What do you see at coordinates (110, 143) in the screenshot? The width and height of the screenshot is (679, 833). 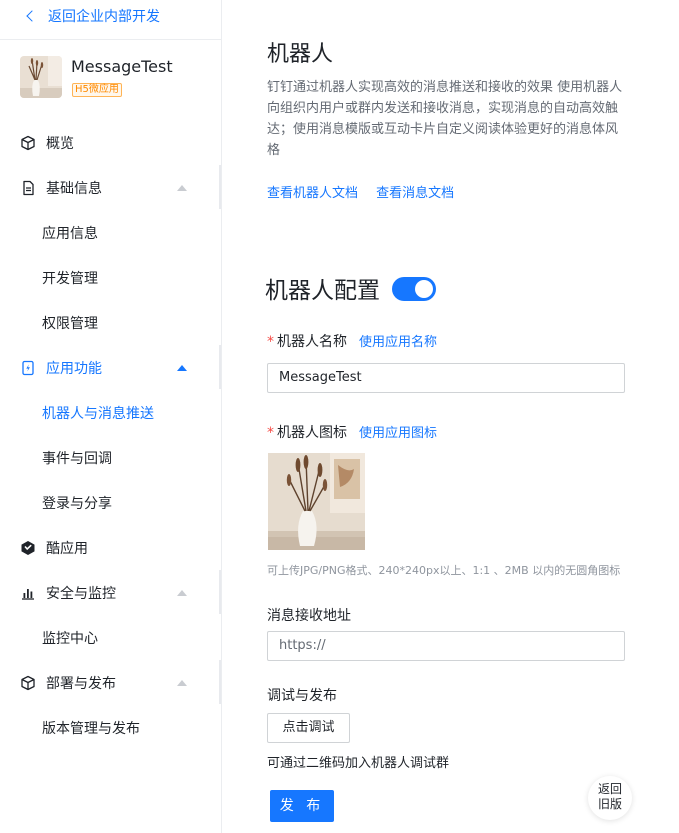 I see `sidebar-item-overview: 概览` at bounding box center [110, 143].